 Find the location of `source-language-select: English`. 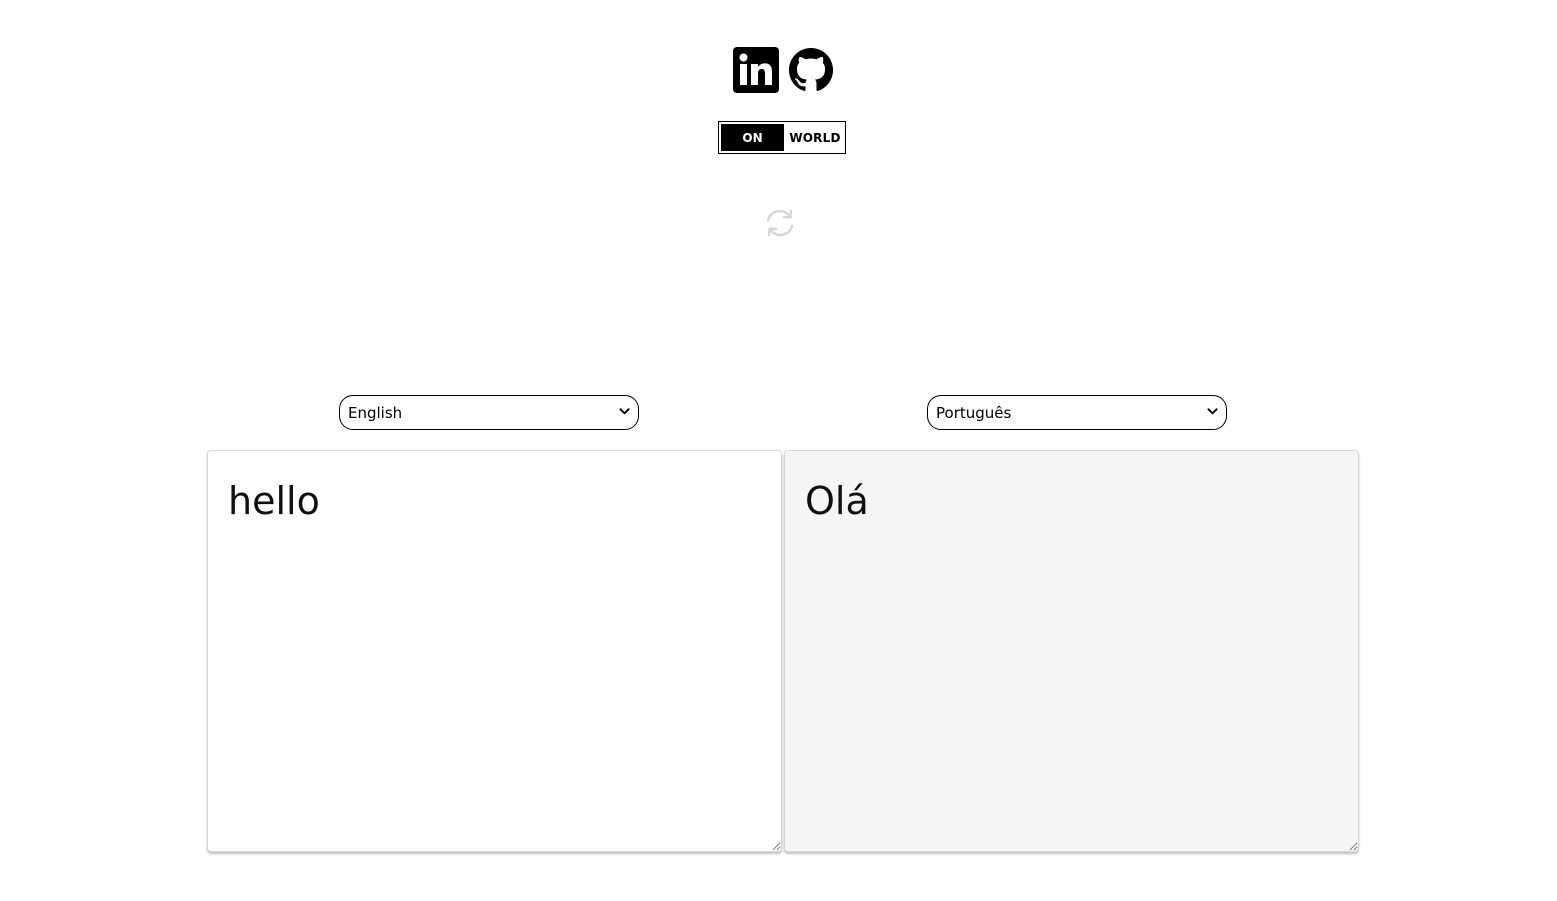

source-language-select: English is located at coordinates (489, 412).